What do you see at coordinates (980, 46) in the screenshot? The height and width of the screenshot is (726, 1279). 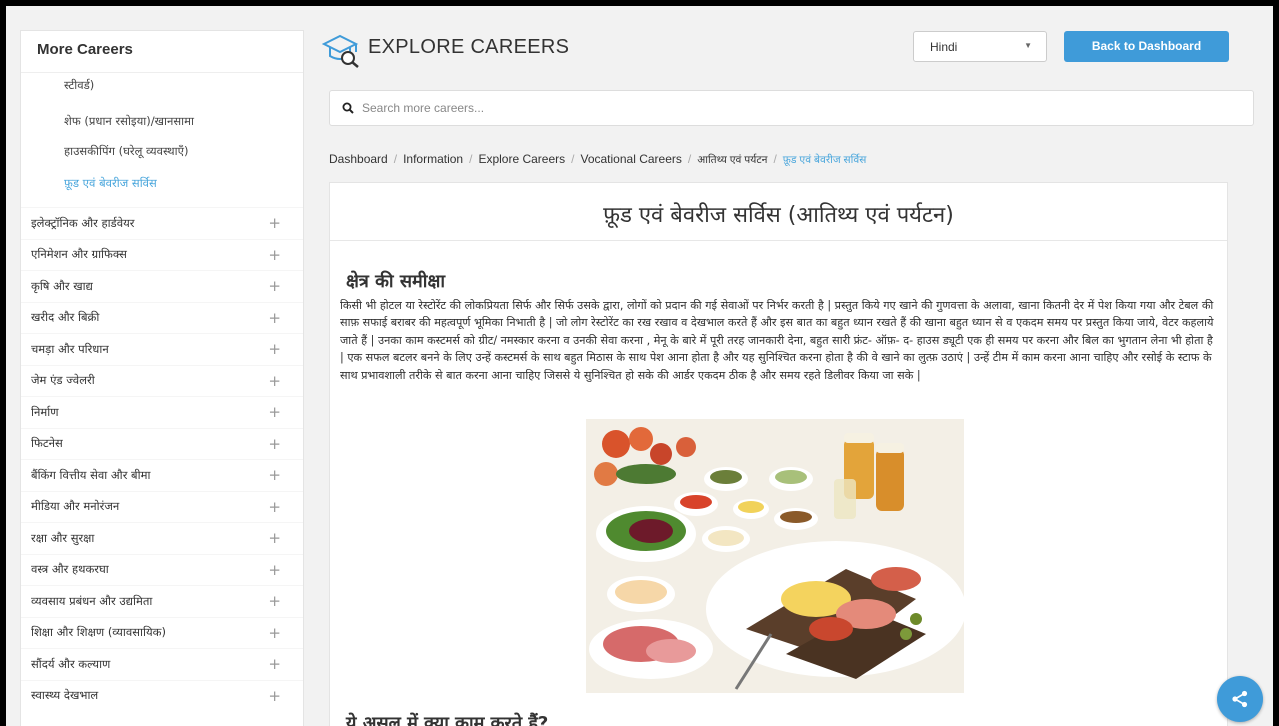 I see `language-select: Hindi ▼` at bounding box center [980, 46].